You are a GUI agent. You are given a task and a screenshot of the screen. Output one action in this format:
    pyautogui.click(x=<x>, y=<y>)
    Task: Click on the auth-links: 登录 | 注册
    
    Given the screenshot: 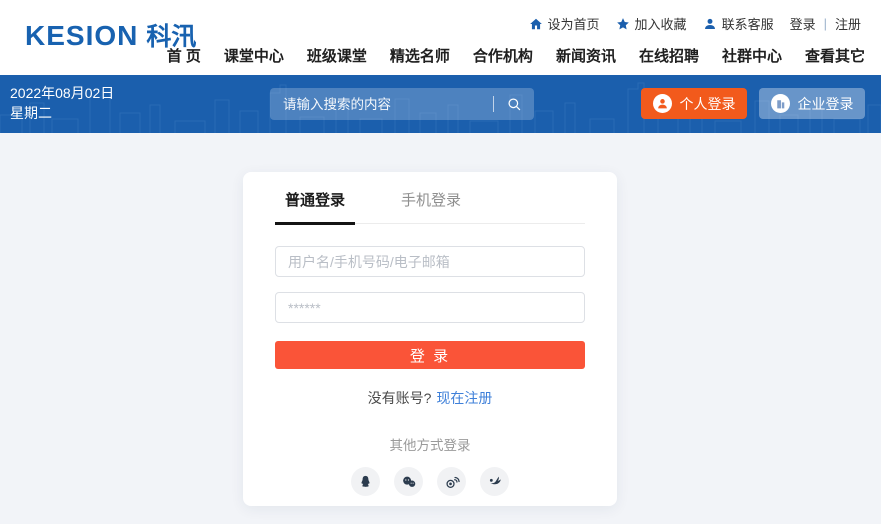 What is the action you would take?
    pyautogui.click(x=825, y=23)
    